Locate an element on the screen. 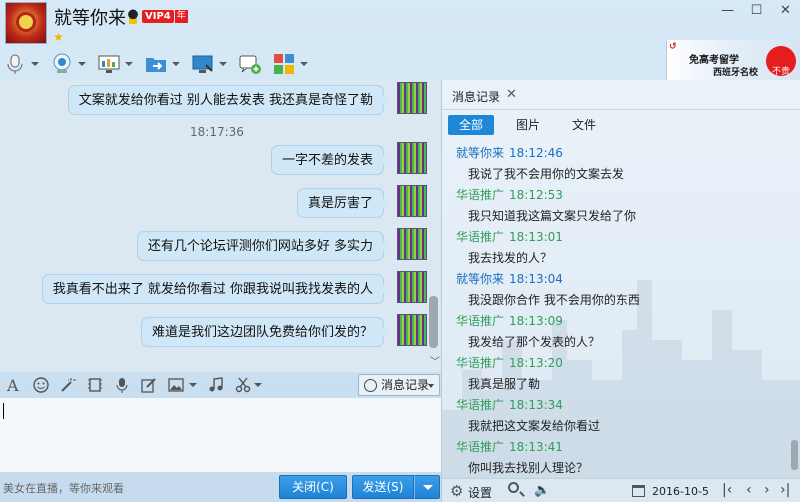 Image resolution: width=800 pixels, height=502 pixels. history-entry-header: 华语推广 18:13:09 is located at coordinates (509, 320).